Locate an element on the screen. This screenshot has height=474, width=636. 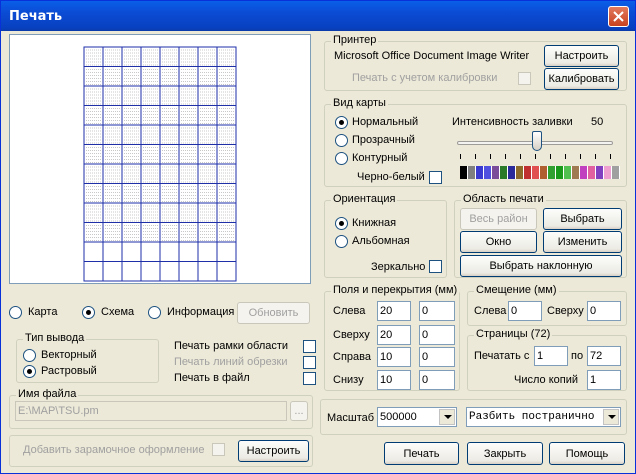
offset-left-label: Слева is located at coordinates (490, 311).